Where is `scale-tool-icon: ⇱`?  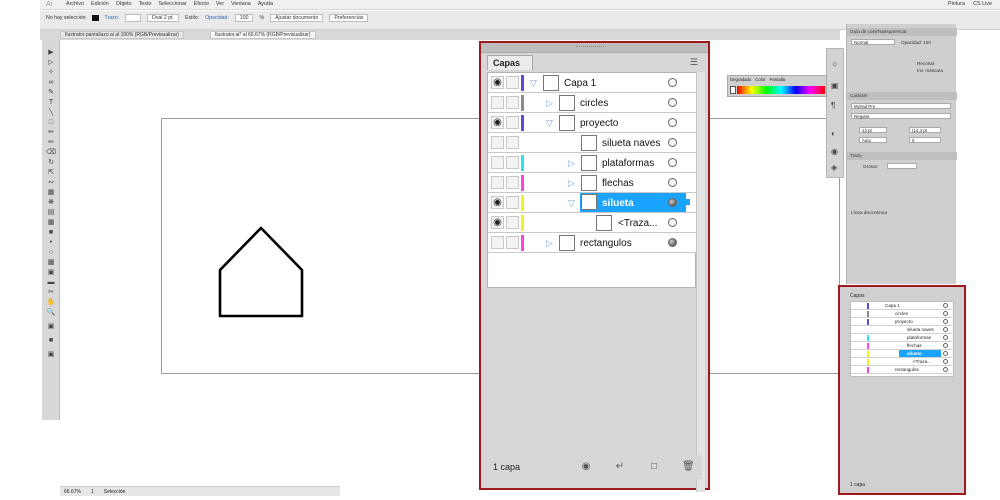
scale-tool-icon: ⇱ is located at coordinates (51, 172).